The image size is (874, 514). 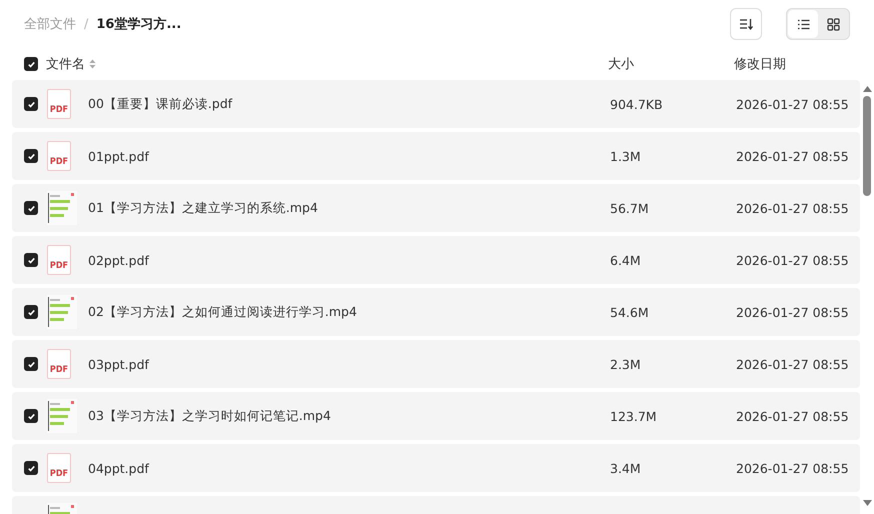 What do you see at coordinates (796, 64) in the screenshot?
I see `column-header: 修改日期` at bounding box center [796, 64].